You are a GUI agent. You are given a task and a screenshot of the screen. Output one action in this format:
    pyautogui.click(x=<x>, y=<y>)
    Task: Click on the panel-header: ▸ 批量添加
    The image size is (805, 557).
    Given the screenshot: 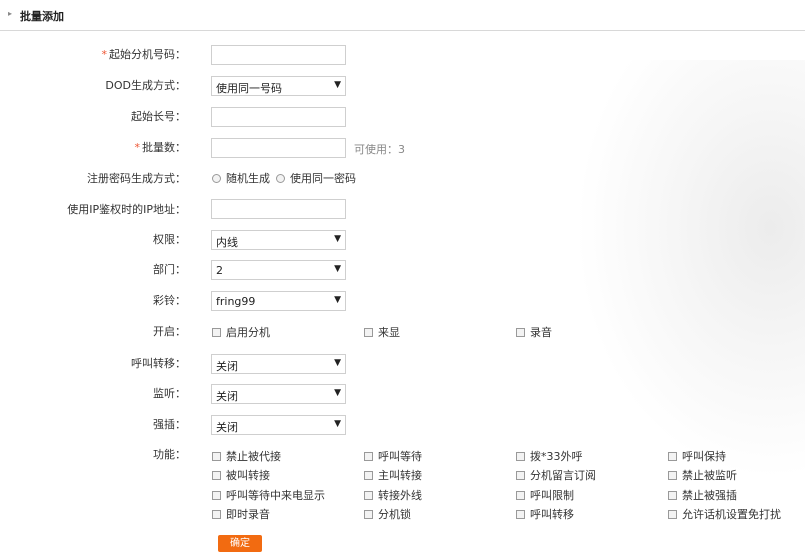 What is the action you would take?
    pyautogui.click(x=402, y=15)
    